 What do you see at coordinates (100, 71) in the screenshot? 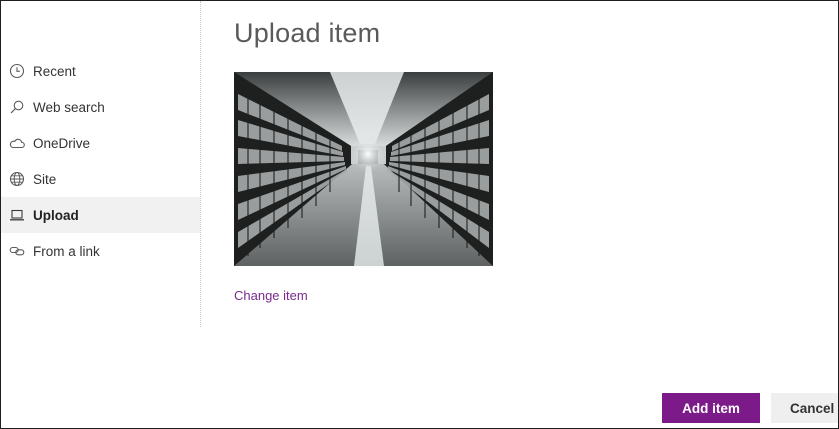
I see `nav-item-recent: Recent` at bounding box center [100, 71].